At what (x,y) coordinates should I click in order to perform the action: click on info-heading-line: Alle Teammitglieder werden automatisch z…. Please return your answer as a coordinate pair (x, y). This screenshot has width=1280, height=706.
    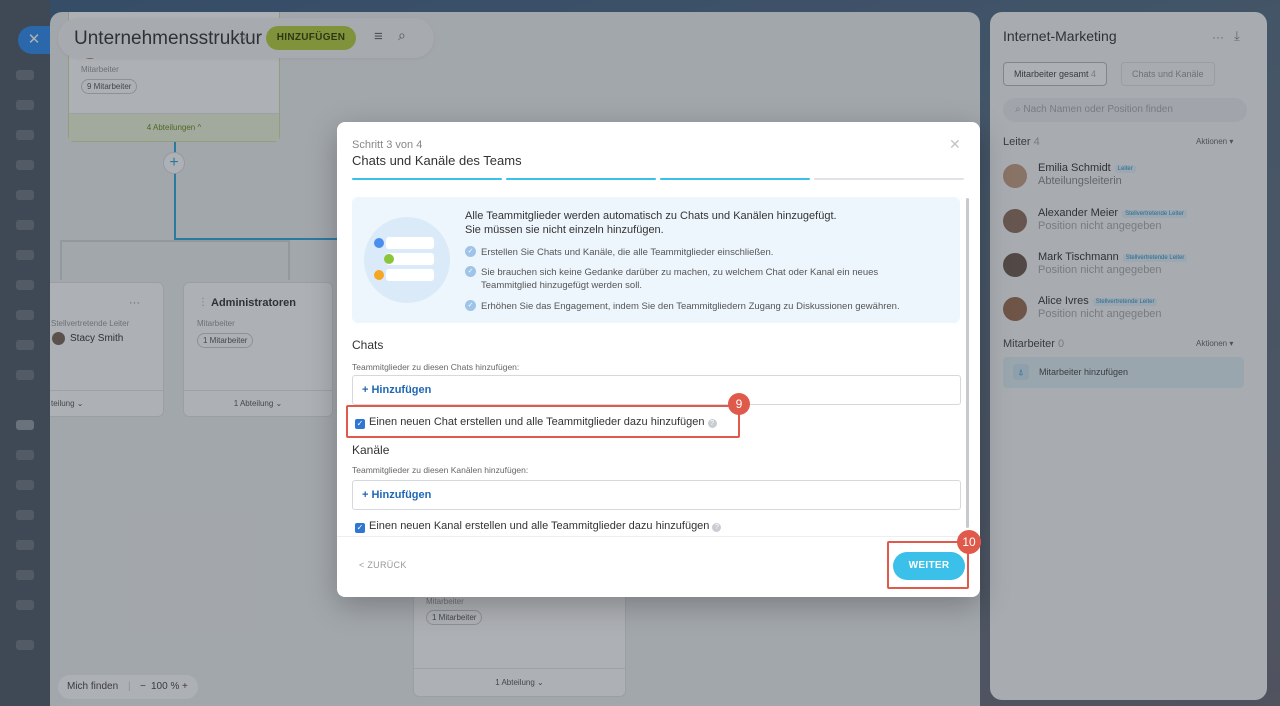
    Looking at the image, I should click on (651, 216).